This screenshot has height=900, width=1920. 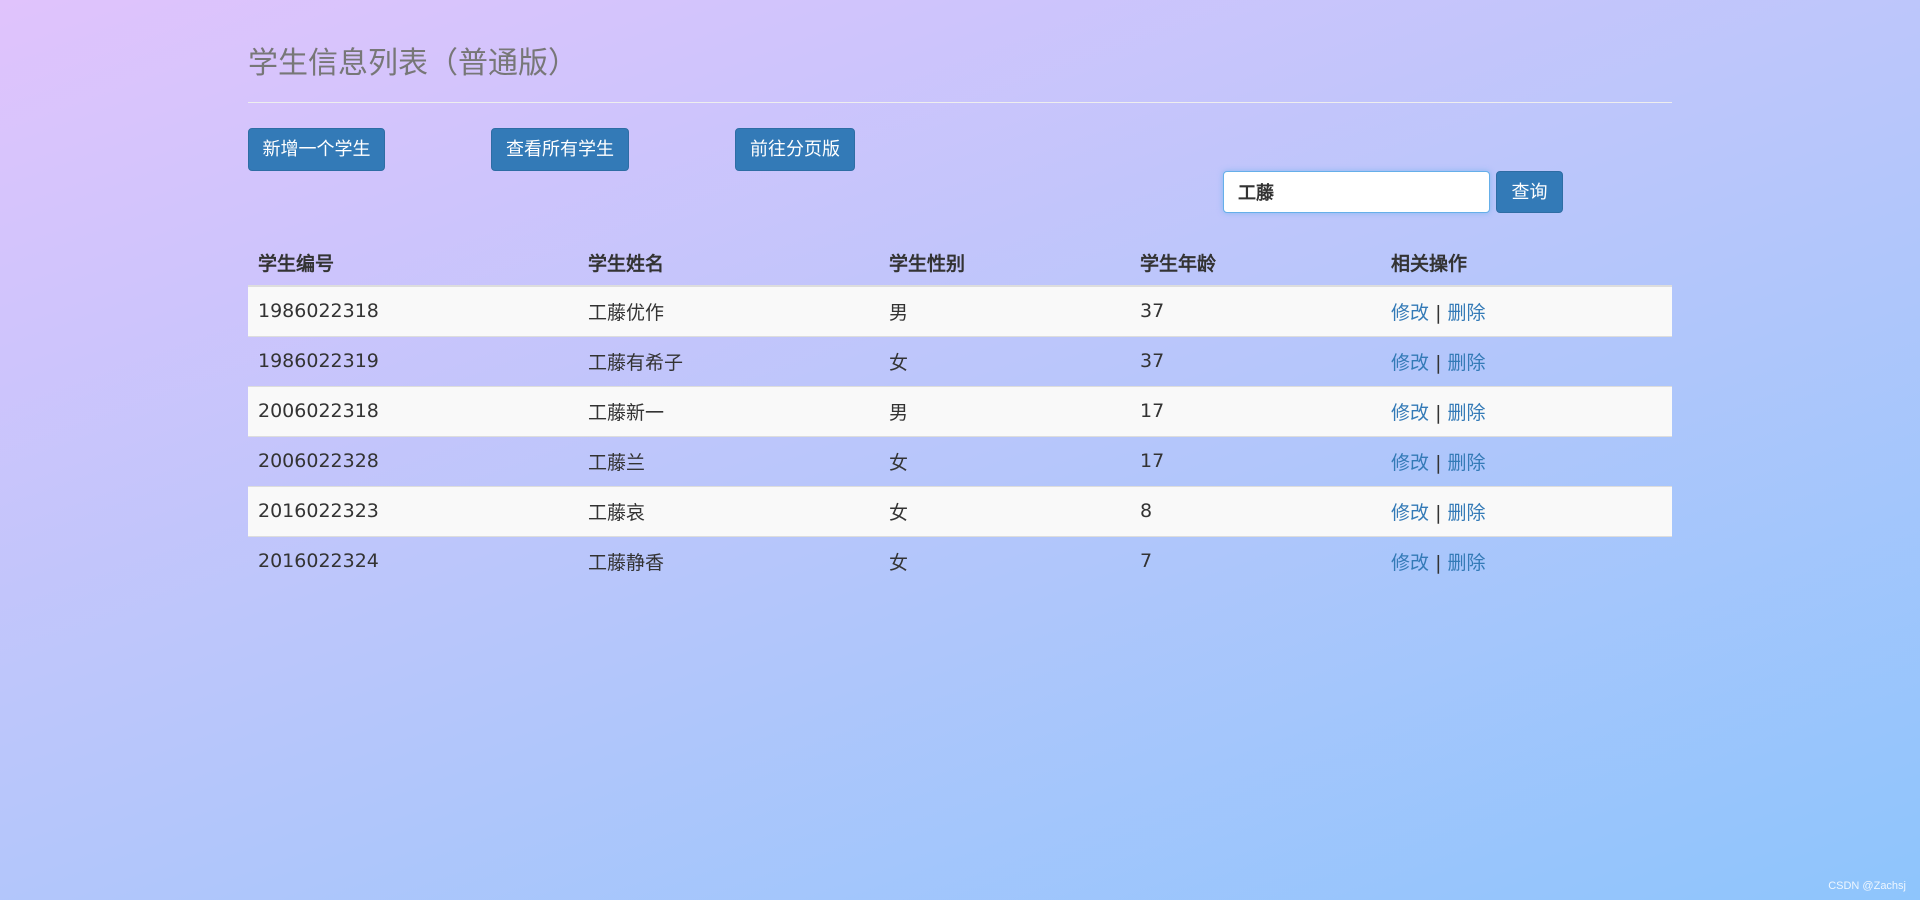 What do you see at coordinates (1255, 560) in the screenshot?
I see `cell-age: 7` at bounding box center [1255, 560].